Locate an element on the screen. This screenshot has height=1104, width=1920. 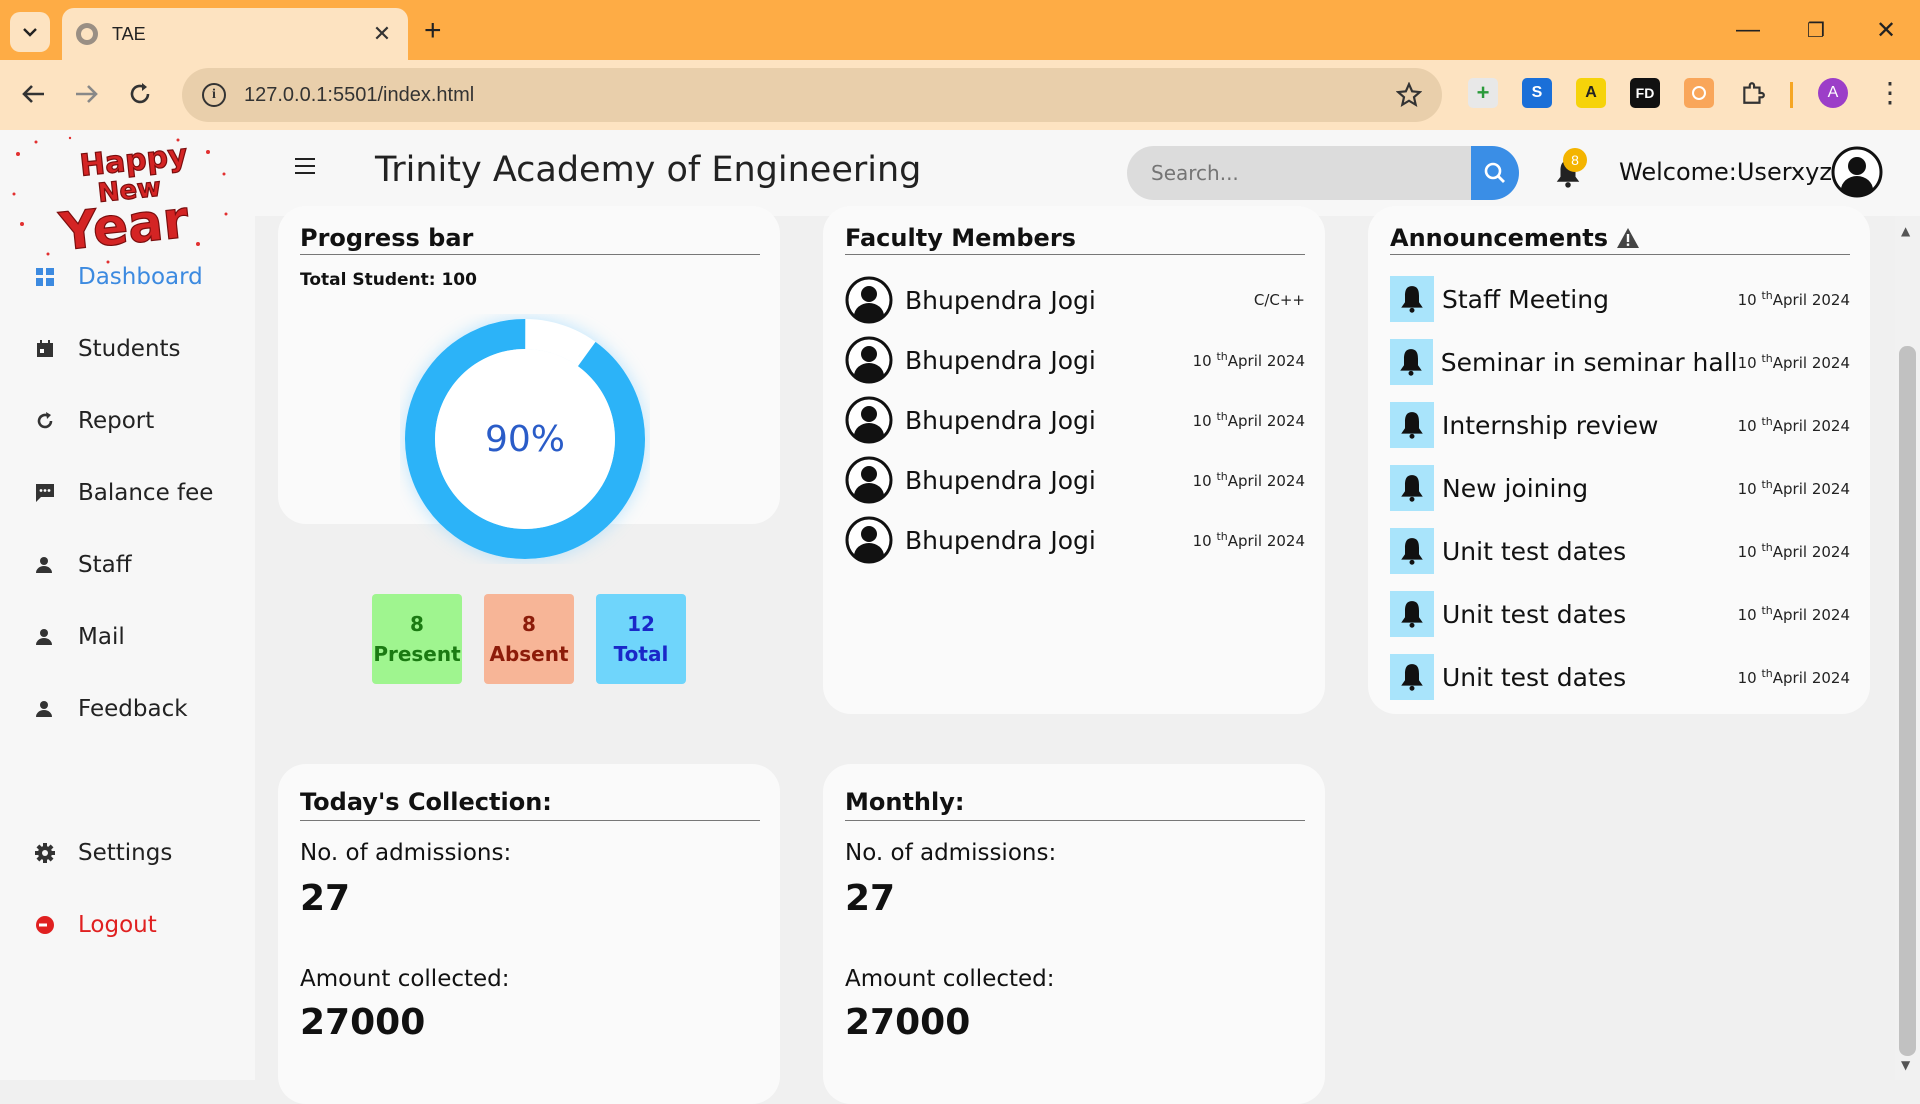
announcement-text: Seminar in seminar hall is located at coordinates (1589, 362).